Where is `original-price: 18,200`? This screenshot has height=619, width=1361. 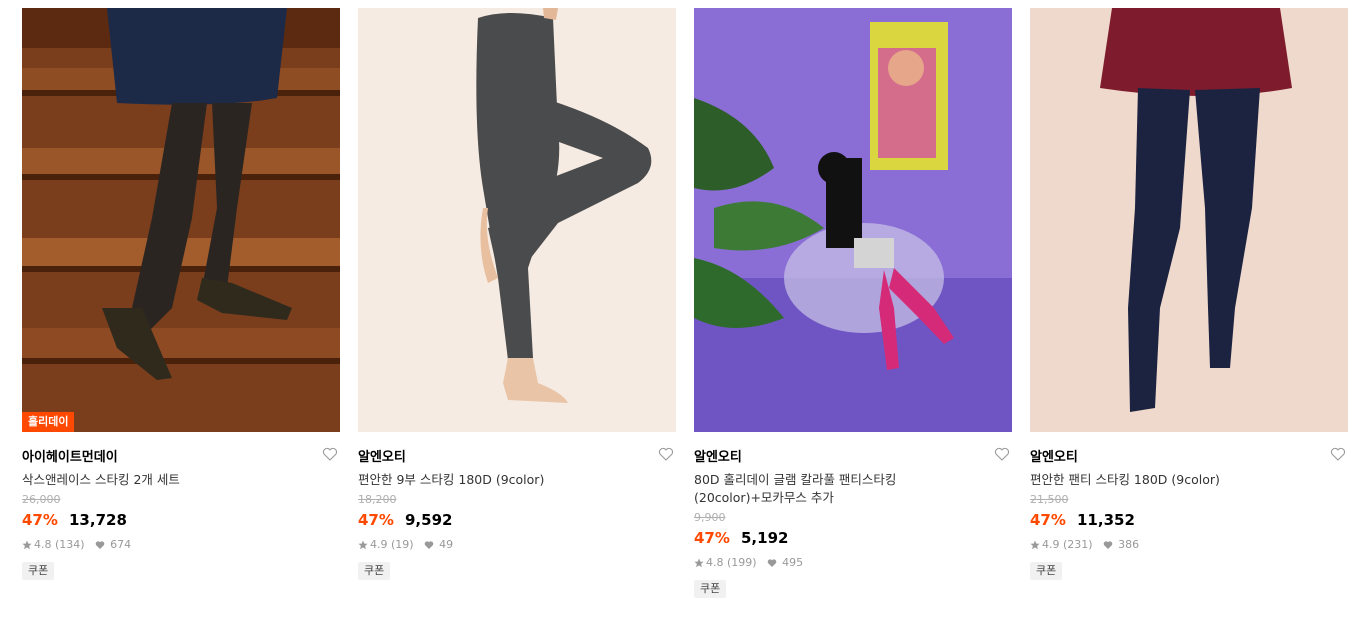 original-price: 18,200 is located at coordinates (377, 499).